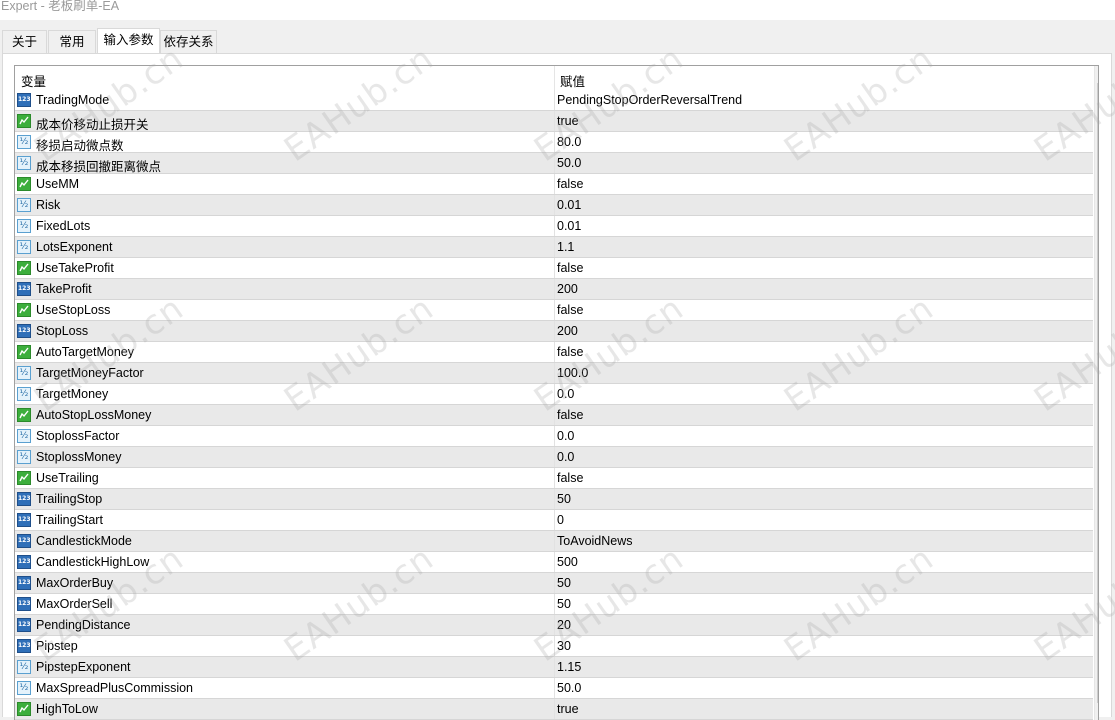 The height and width of the screenshot is (720, 1115). I want to click on parameter-row: MaxOrderSell 50, so click(554, 604).